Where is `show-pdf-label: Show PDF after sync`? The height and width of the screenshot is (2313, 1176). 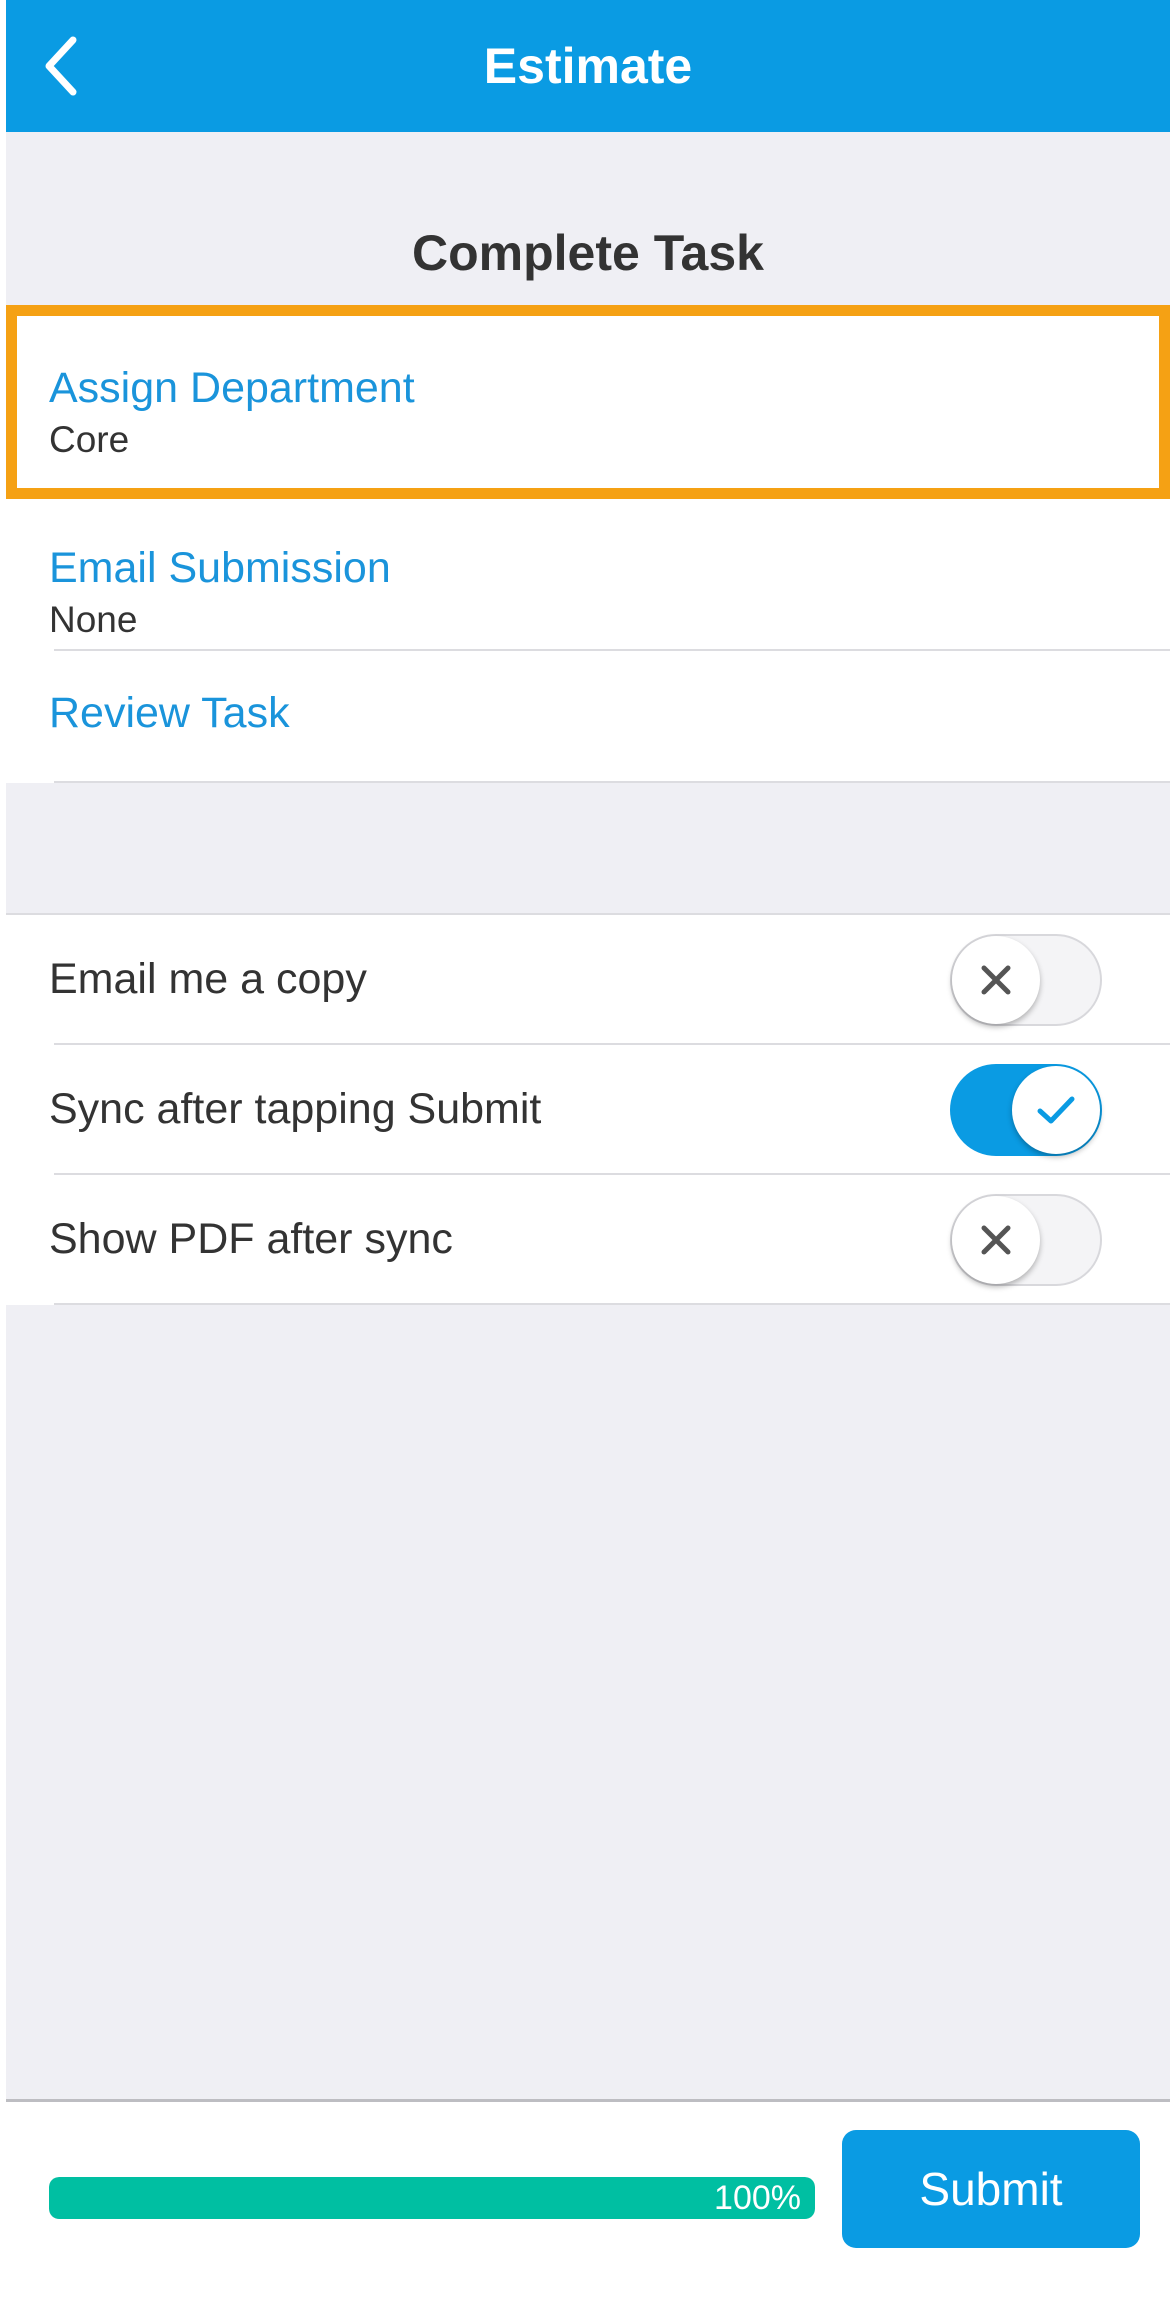 show-pdf-label: Show PDF after sync is located at coordinates (251, 1239).